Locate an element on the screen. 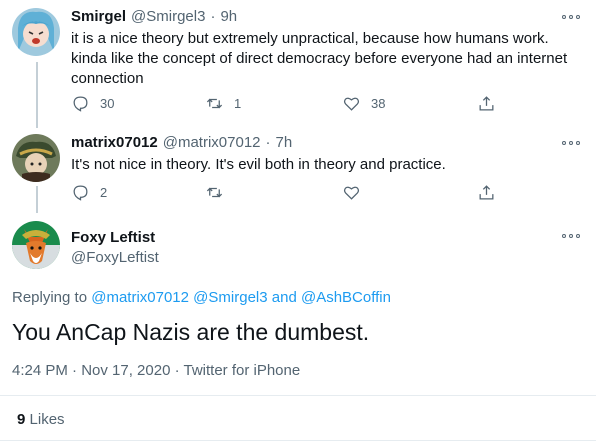  reply-button: 30 is located at coordinates (92, 103).